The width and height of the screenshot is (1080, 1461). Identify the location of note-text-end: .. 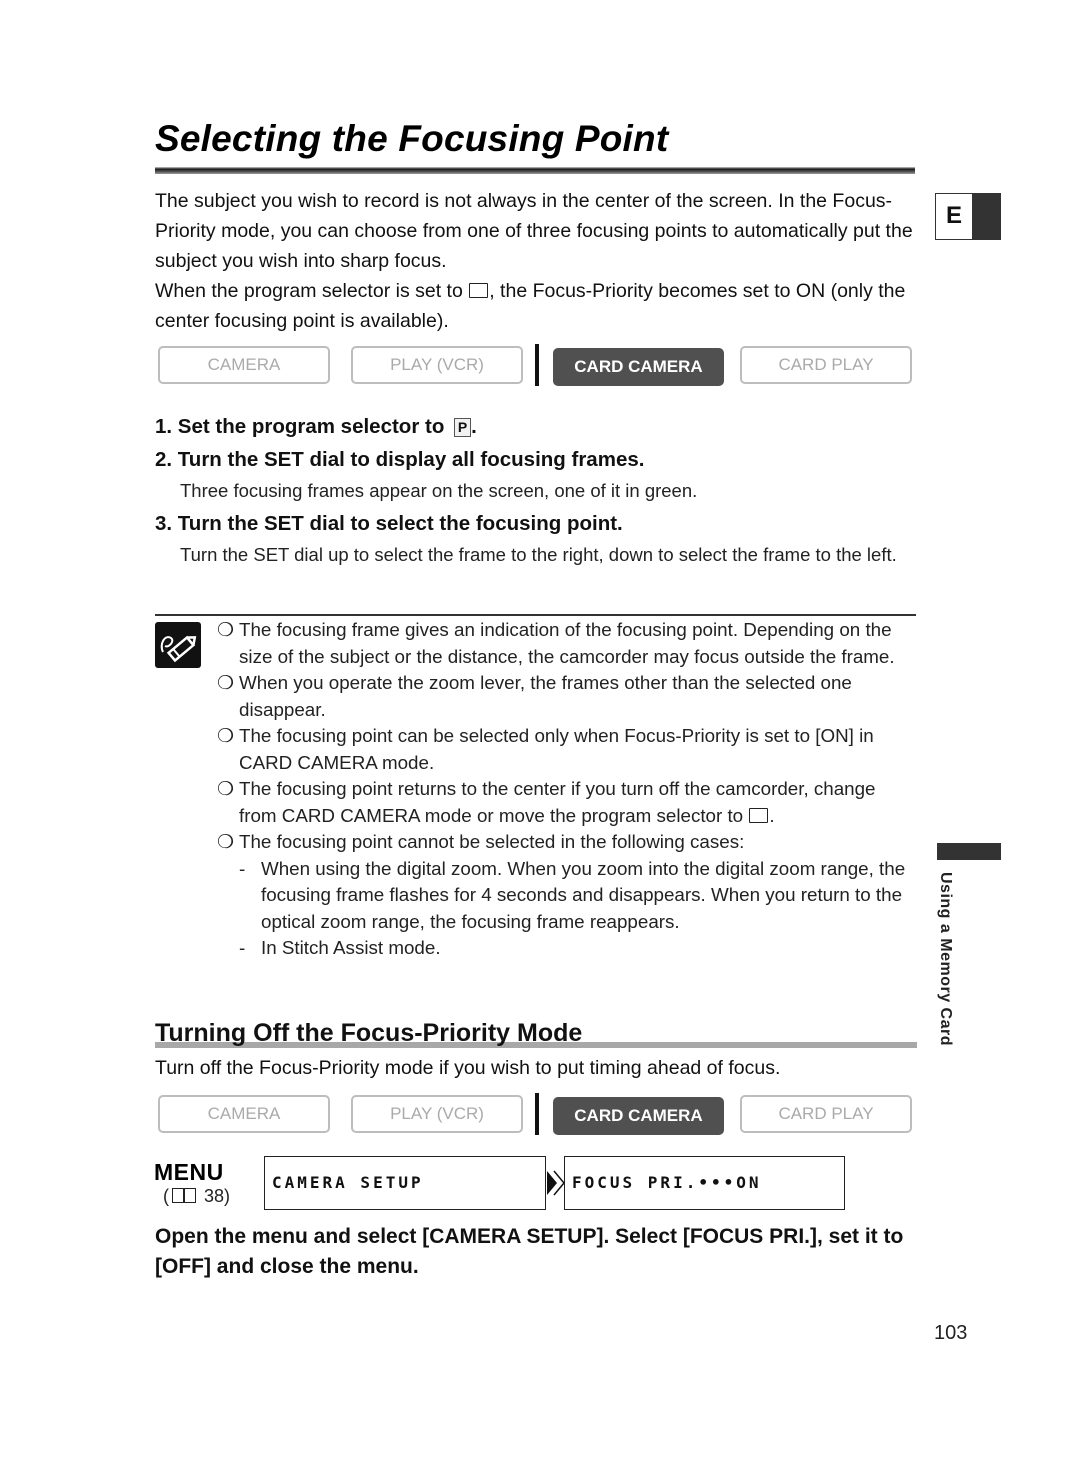
(772, 815).